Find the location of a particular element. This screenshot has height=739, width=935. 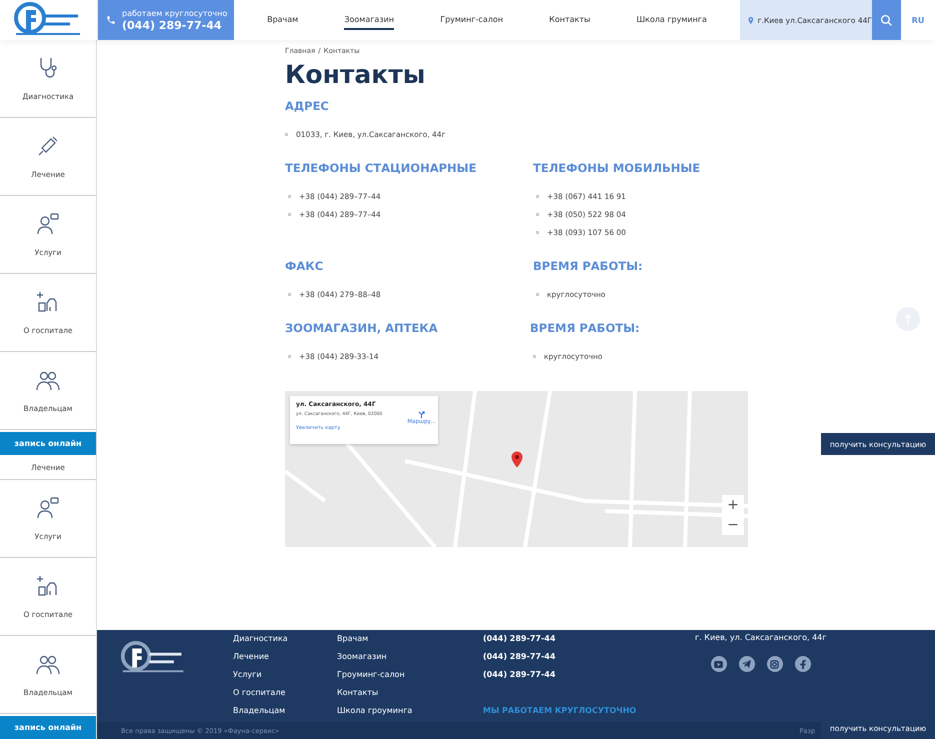

telegram-icon is located at coordinates (746, 664).